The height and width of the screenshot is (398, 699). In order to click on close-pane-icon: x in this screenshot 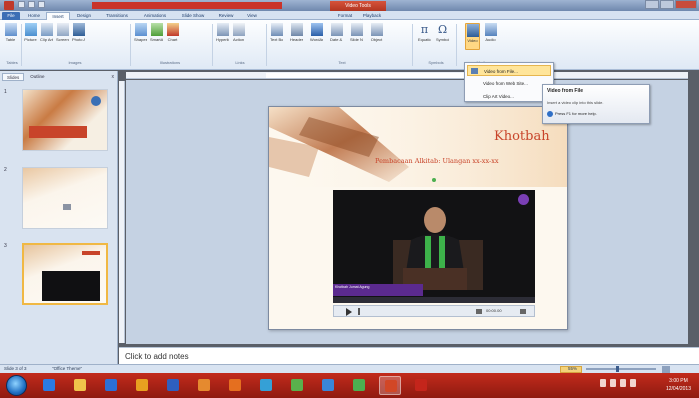, I will do `click(113, 77)`.